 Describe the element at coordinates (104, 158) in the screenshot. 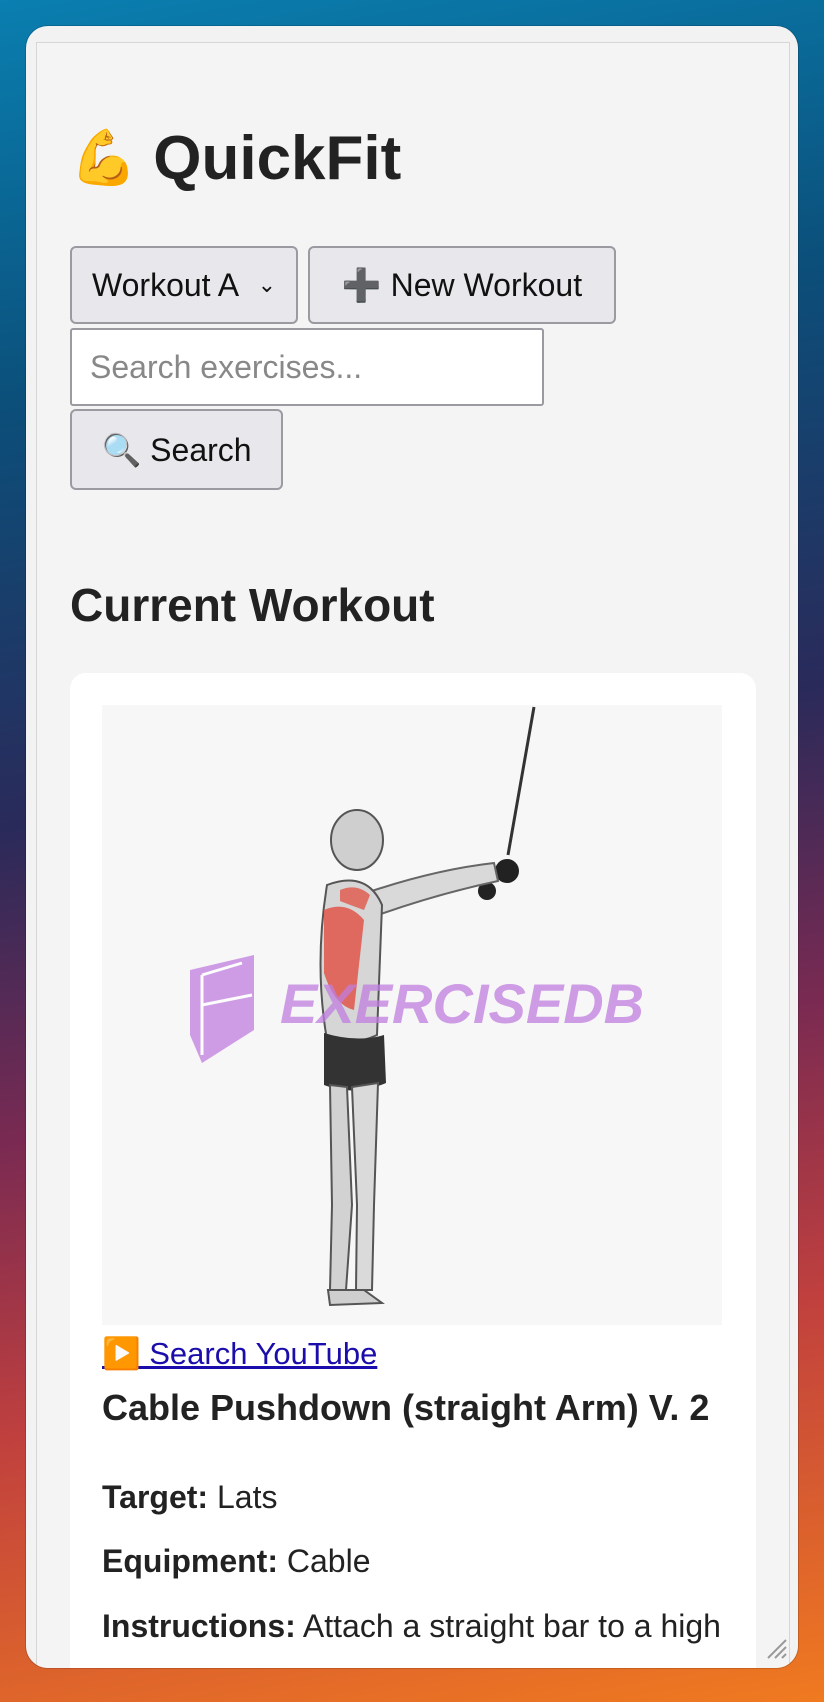

I see `flexed-biceps-icon: 💪` at that location.